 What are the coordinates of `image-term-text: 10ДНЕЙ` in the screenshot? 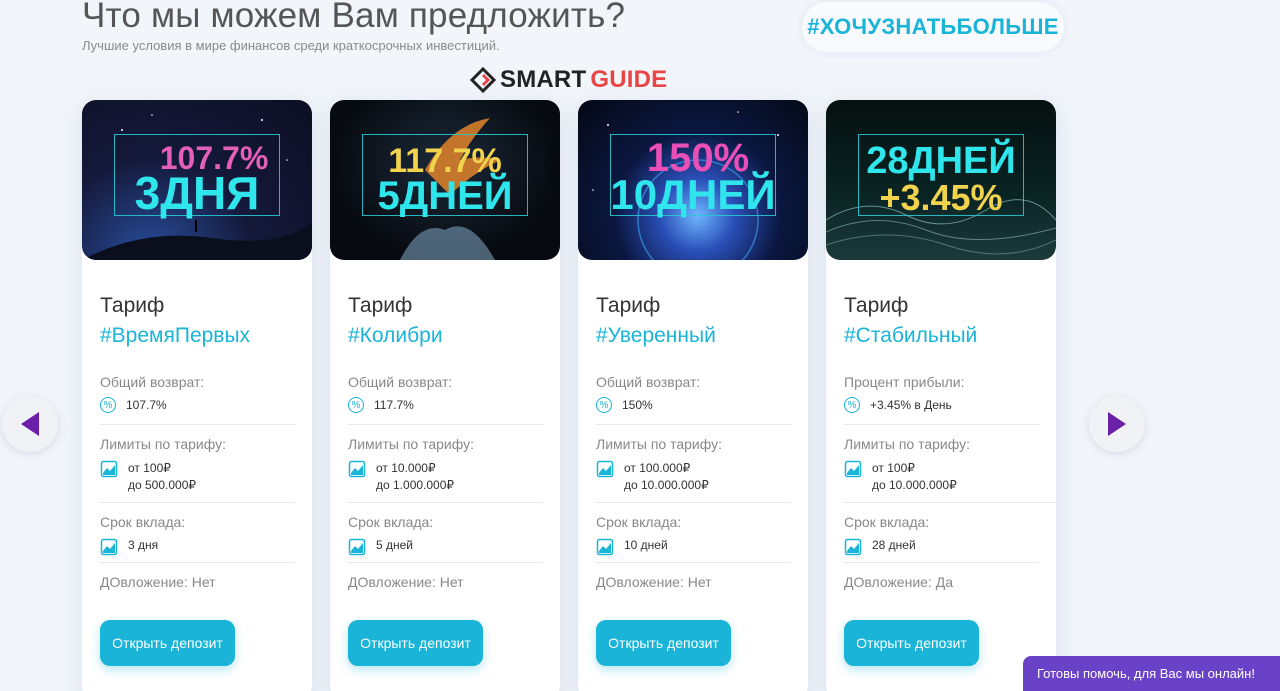 It's located at (693, 194).